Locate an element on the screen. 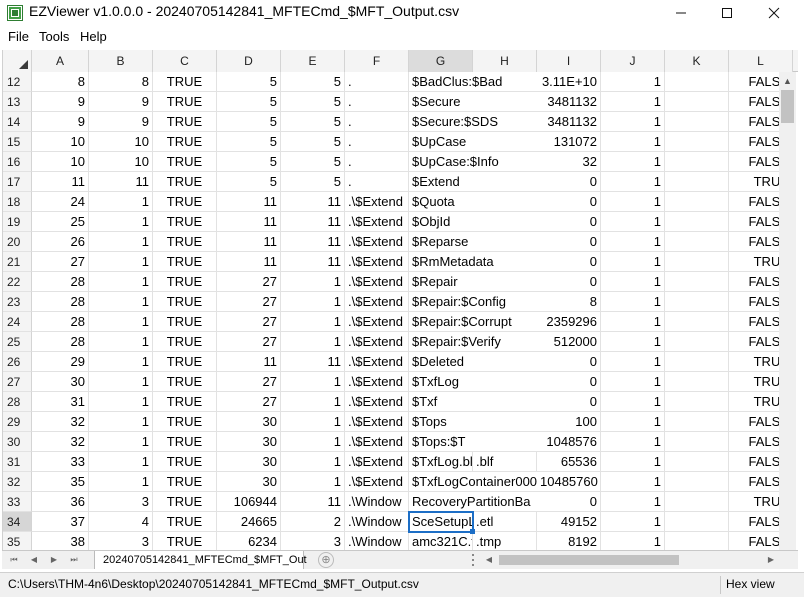 The image size is (804, 597). cell-d33: 106944 is located at coordinates (249, 502).